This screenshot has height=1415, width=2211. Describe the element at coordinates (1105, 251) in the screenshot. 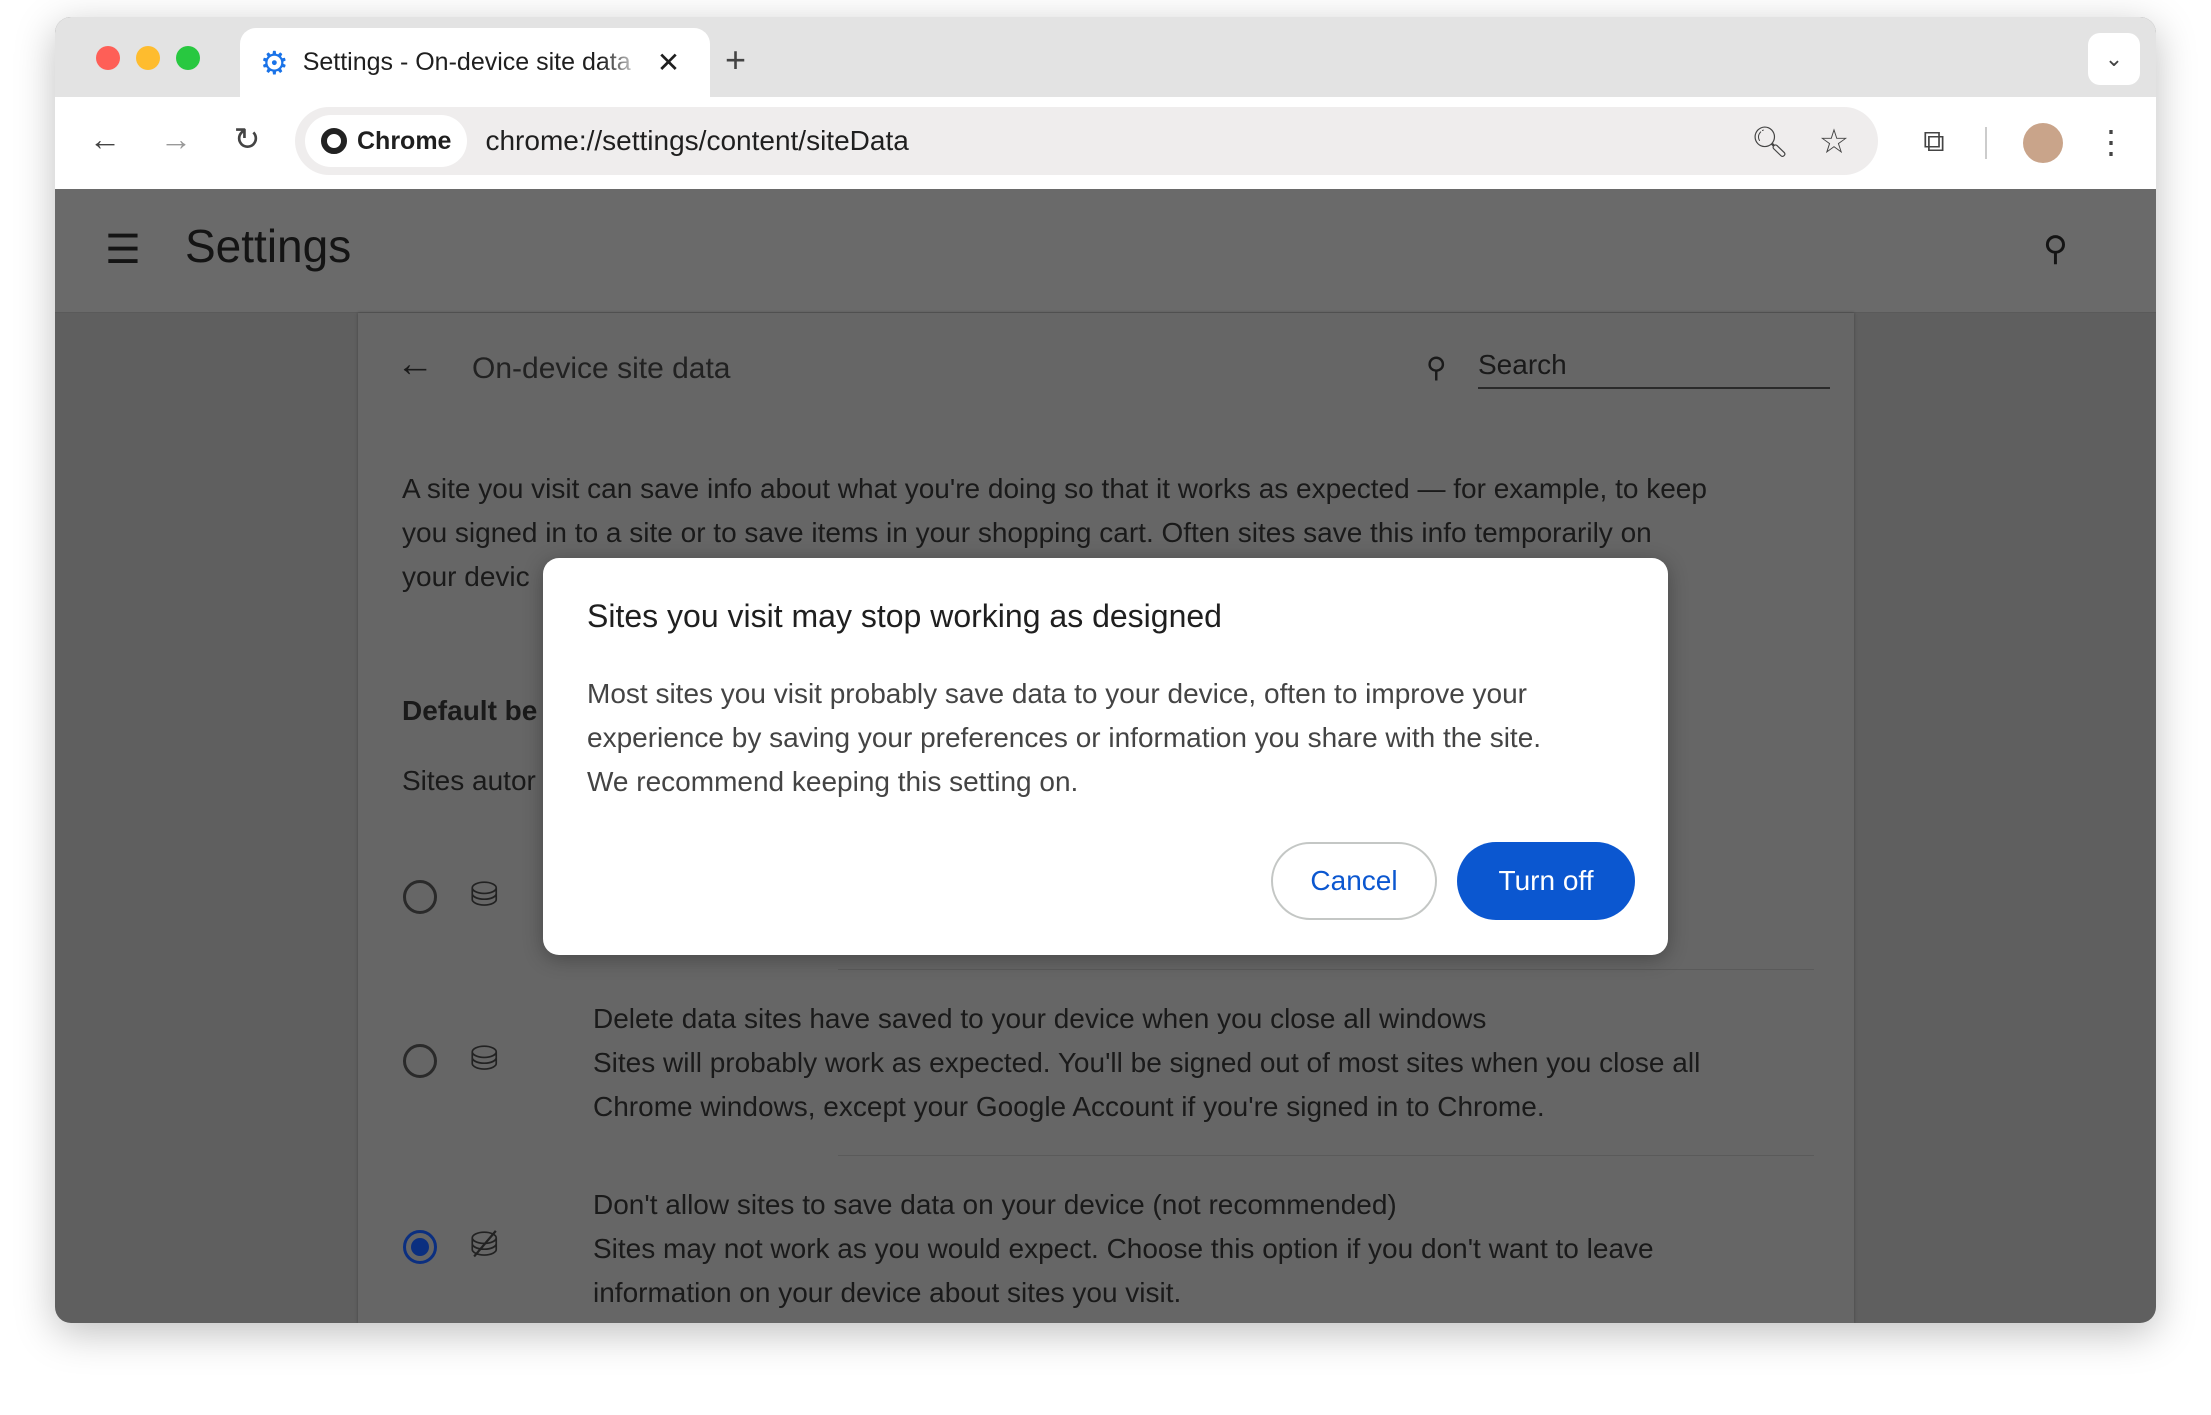

I see `settings-header: ☰ Settings ⚲` at that location.